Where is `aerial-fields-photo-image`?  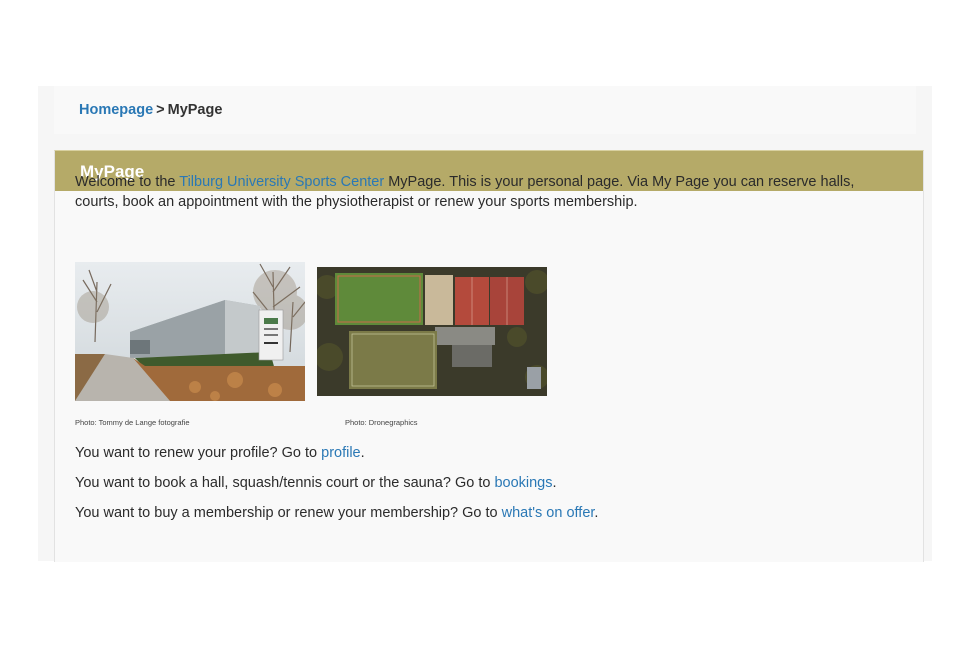
aerial-fields-photo-image is located at coordinates (432, 331).